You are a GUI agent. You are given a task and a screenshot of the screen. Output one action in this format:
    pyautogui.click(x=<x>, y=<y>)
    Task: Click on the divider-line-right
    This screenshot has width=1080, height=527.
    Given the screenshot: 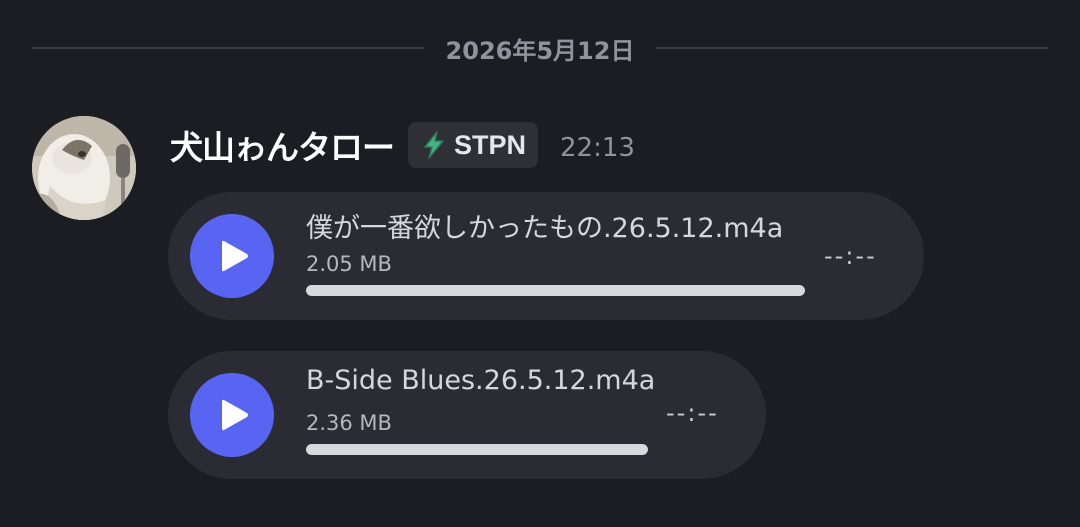 What is the action you would take?
    pyautogui.click(x=852, y=48)
    